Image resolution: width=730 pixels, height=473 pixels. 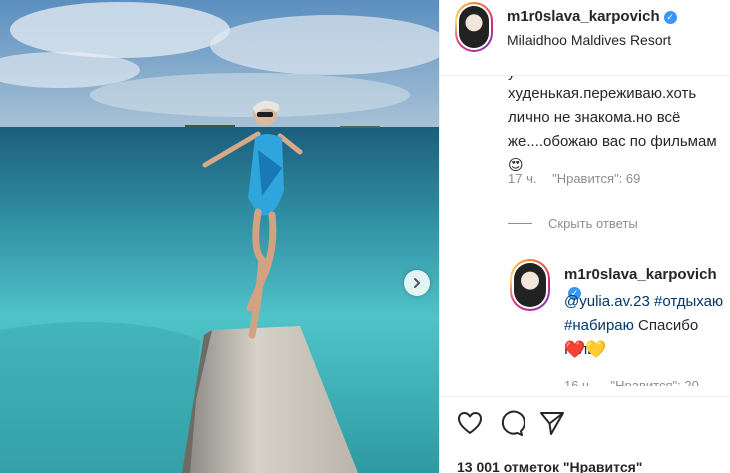 What do you see at coordinates (520, 223) in the screenshot?
I see `divider-line` at bounding box center [520, 223].